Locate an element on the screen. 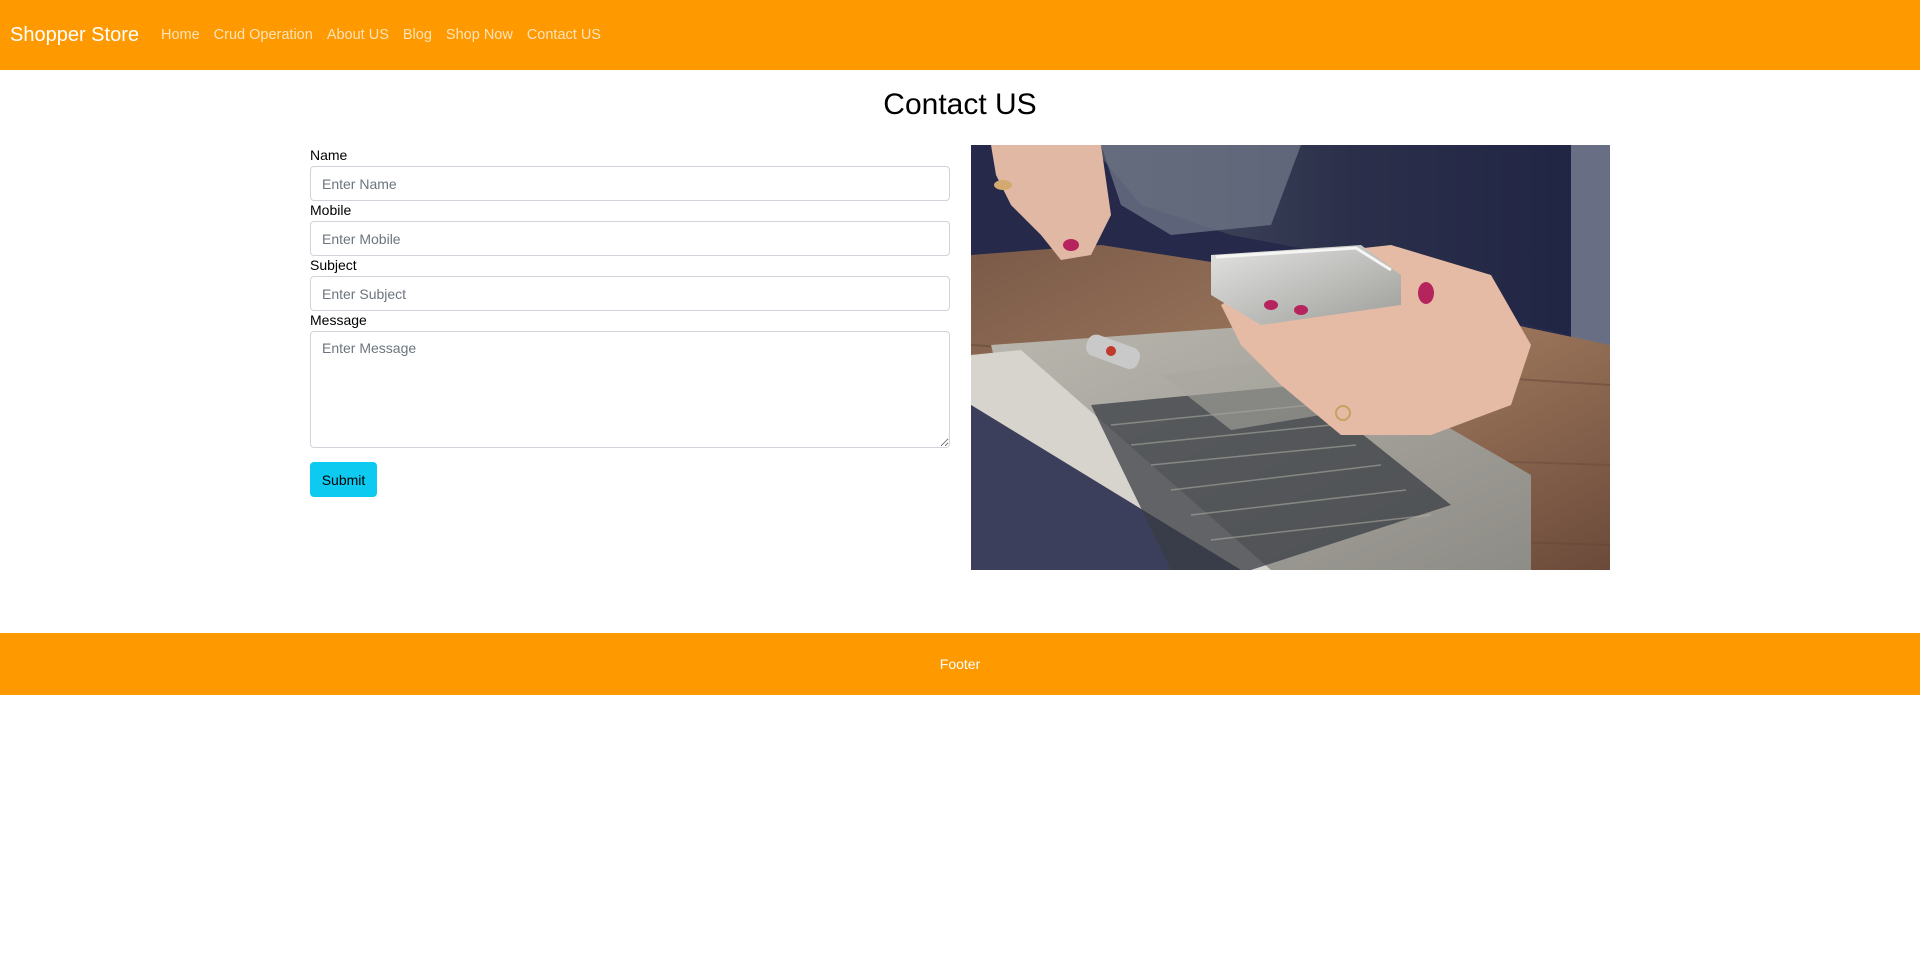 The image size is (1920, 963). message-label: Message is located at coordinates (338, 320).